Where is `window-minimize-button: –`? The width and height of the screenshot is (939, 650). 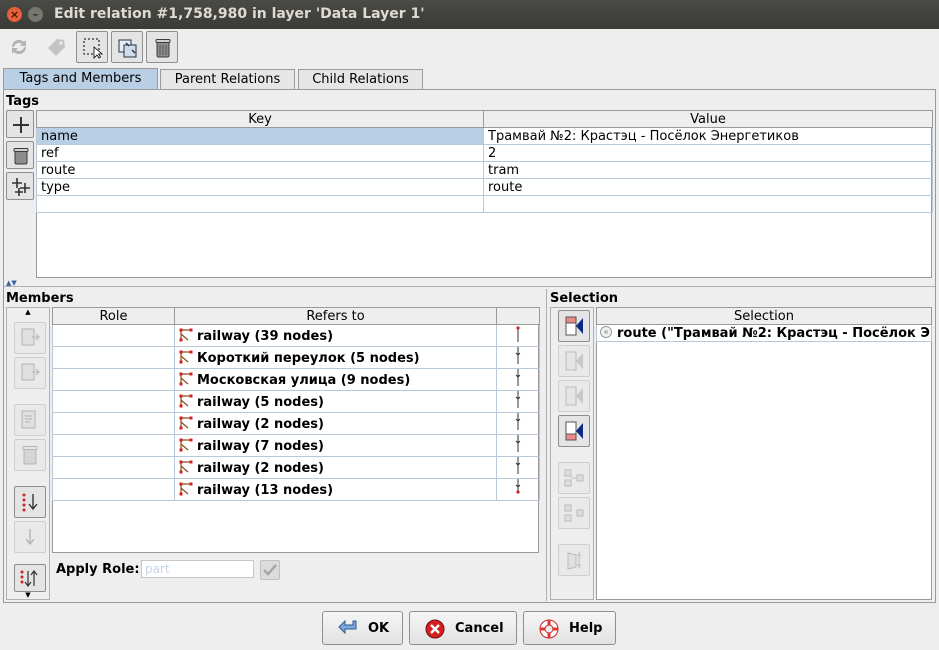
window-minimize-button: – is located at coordinates (35, 14).